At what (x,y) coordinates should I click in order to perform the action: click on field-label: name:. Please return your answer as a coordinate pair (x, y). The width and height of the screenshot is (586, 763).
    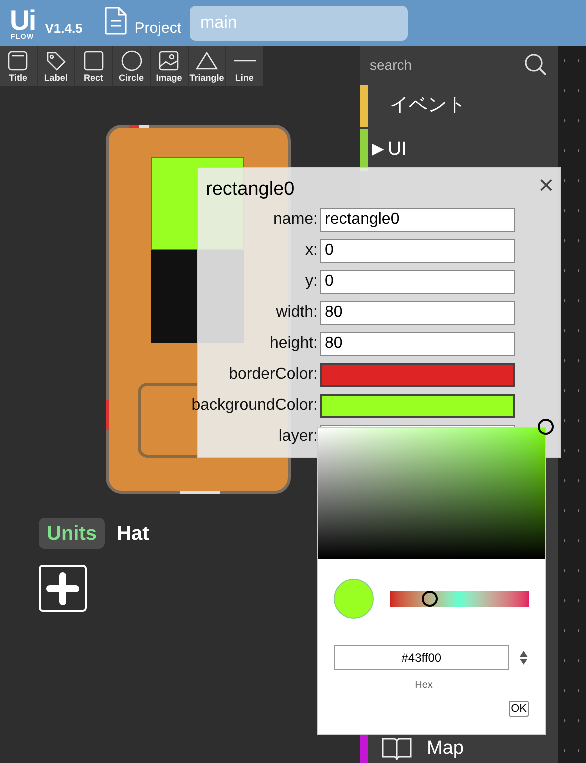
    Looking at the image, I should click on (296, 220).